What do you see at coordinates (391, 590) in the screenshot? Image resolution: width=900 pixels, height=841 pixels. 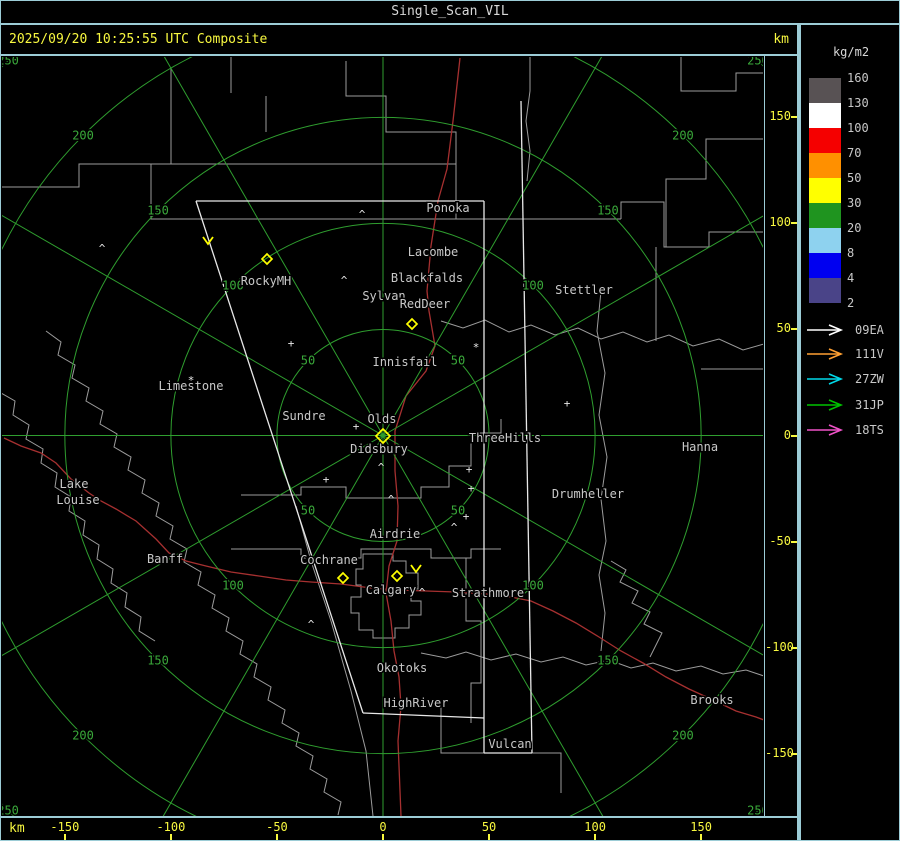 I see `city-label-calgary: Calgary` at bounding box center [391, 590].